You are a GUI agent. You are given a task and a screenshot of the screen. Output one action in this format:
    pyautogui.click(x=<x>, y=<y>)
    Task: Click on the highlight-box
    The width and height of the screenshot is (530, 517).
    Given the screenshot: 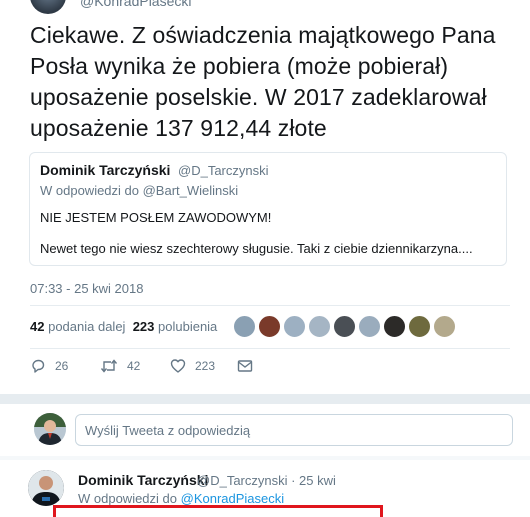 What is the action you would take?
    pyautogui.click(x=218, y=511)
    